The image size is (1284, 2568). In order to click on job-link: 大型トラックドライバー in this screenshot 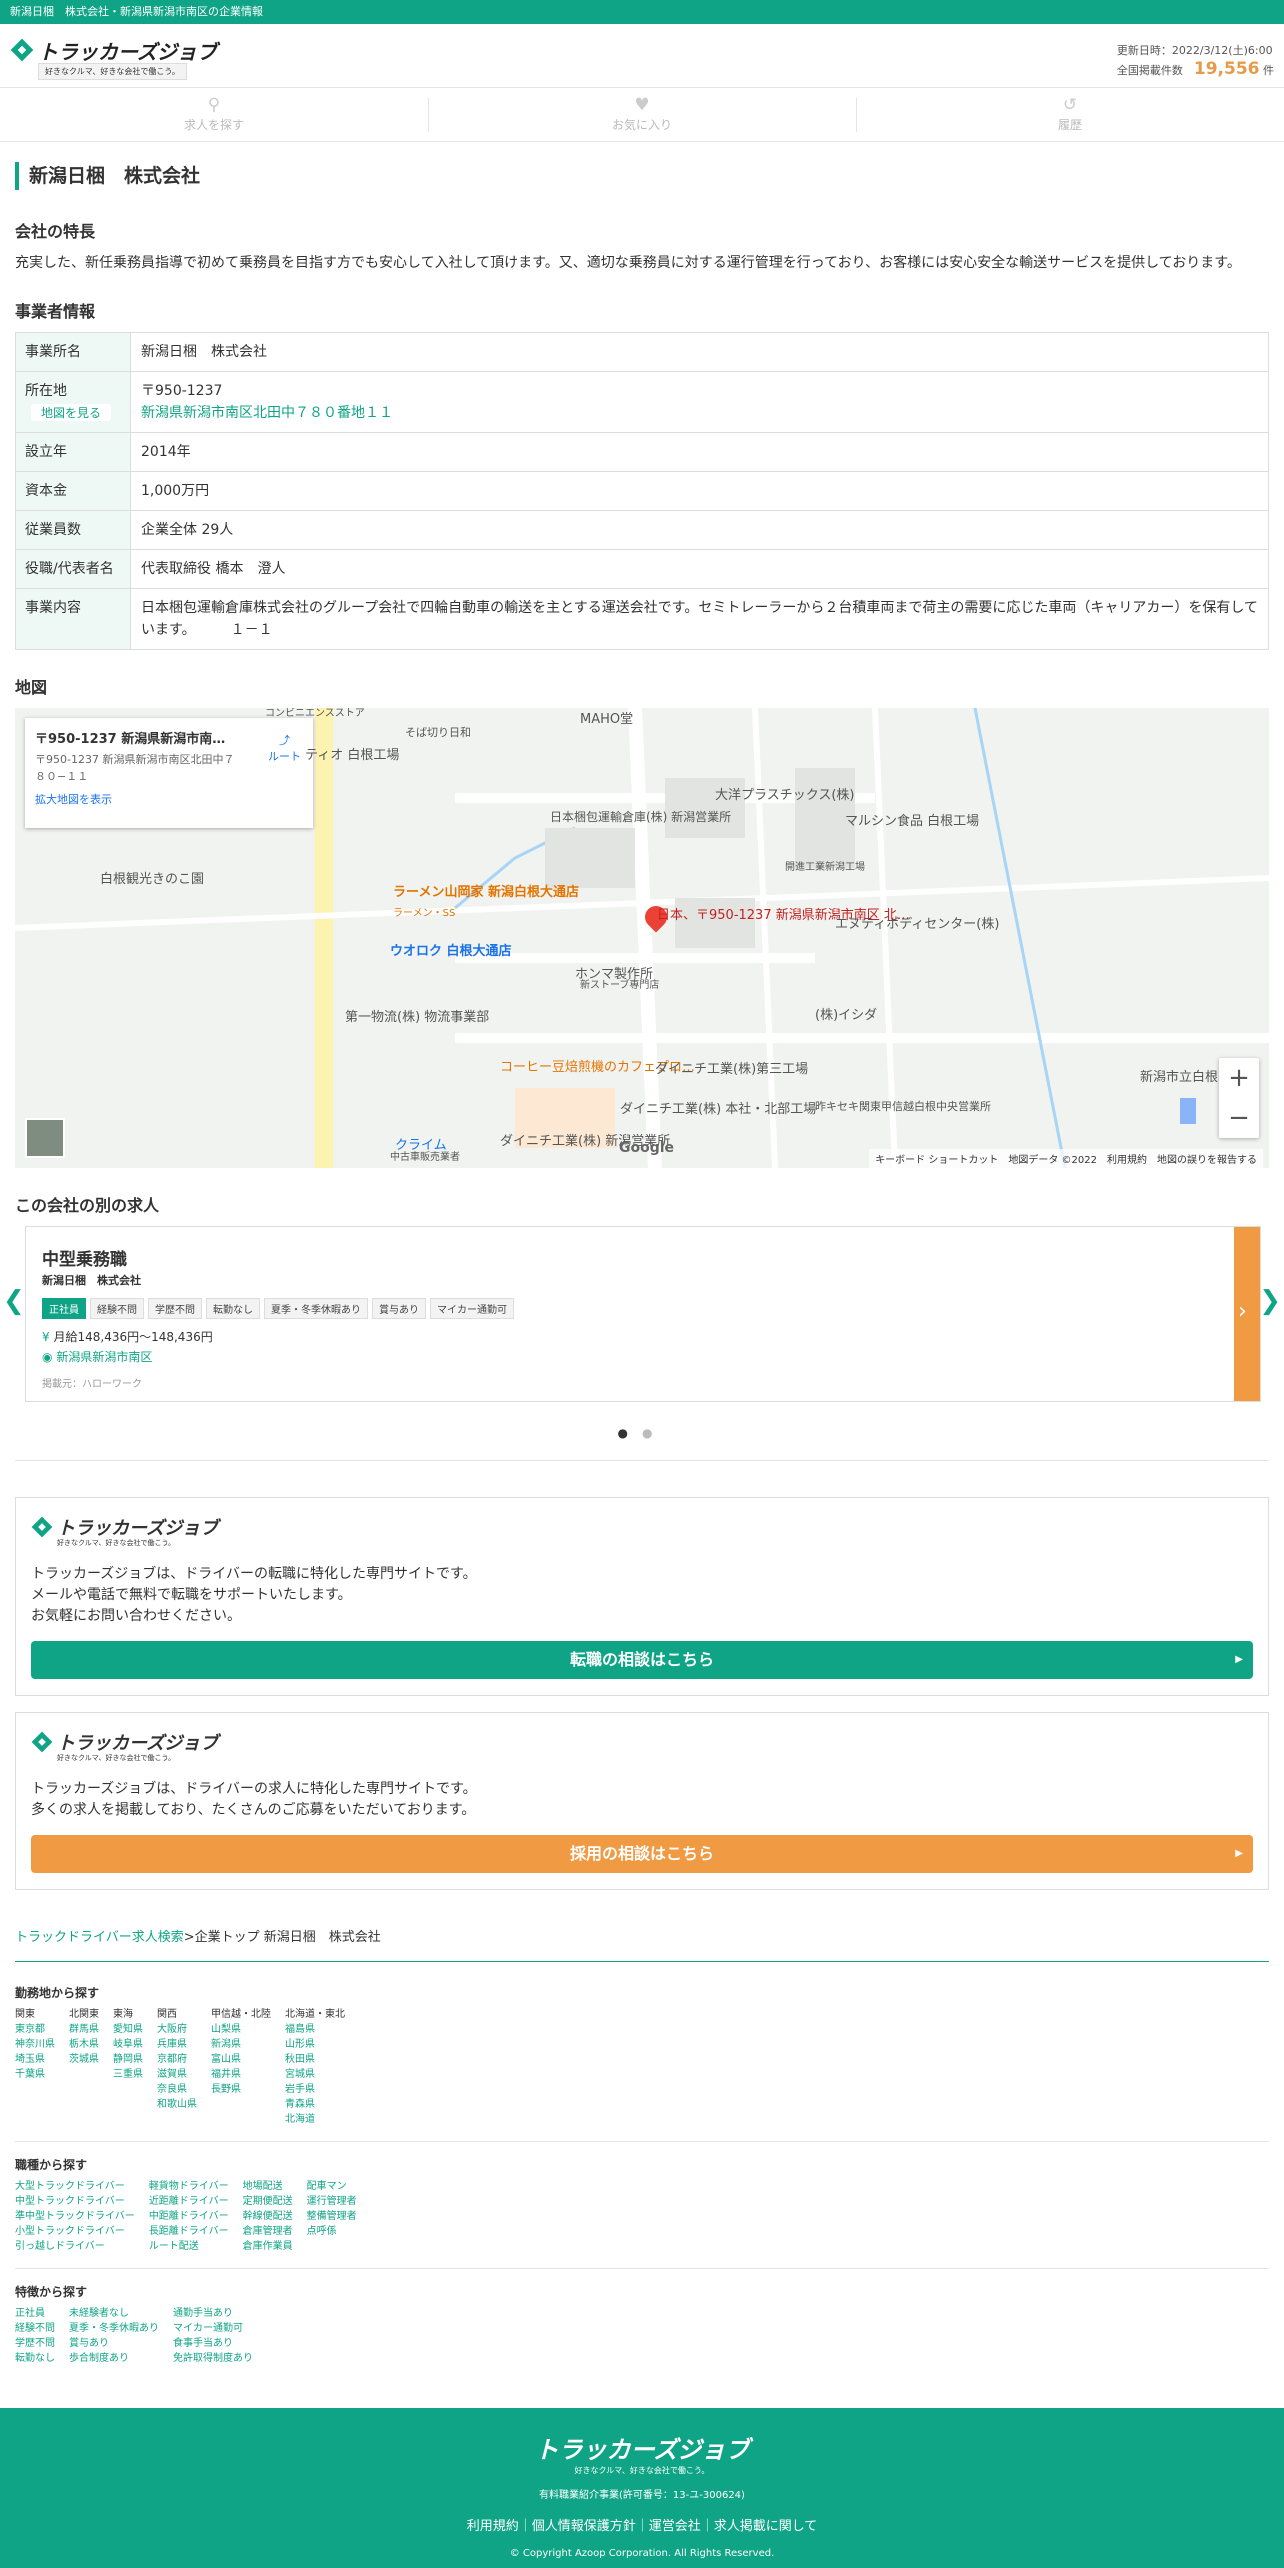, I will do `click(75, 2186)`.